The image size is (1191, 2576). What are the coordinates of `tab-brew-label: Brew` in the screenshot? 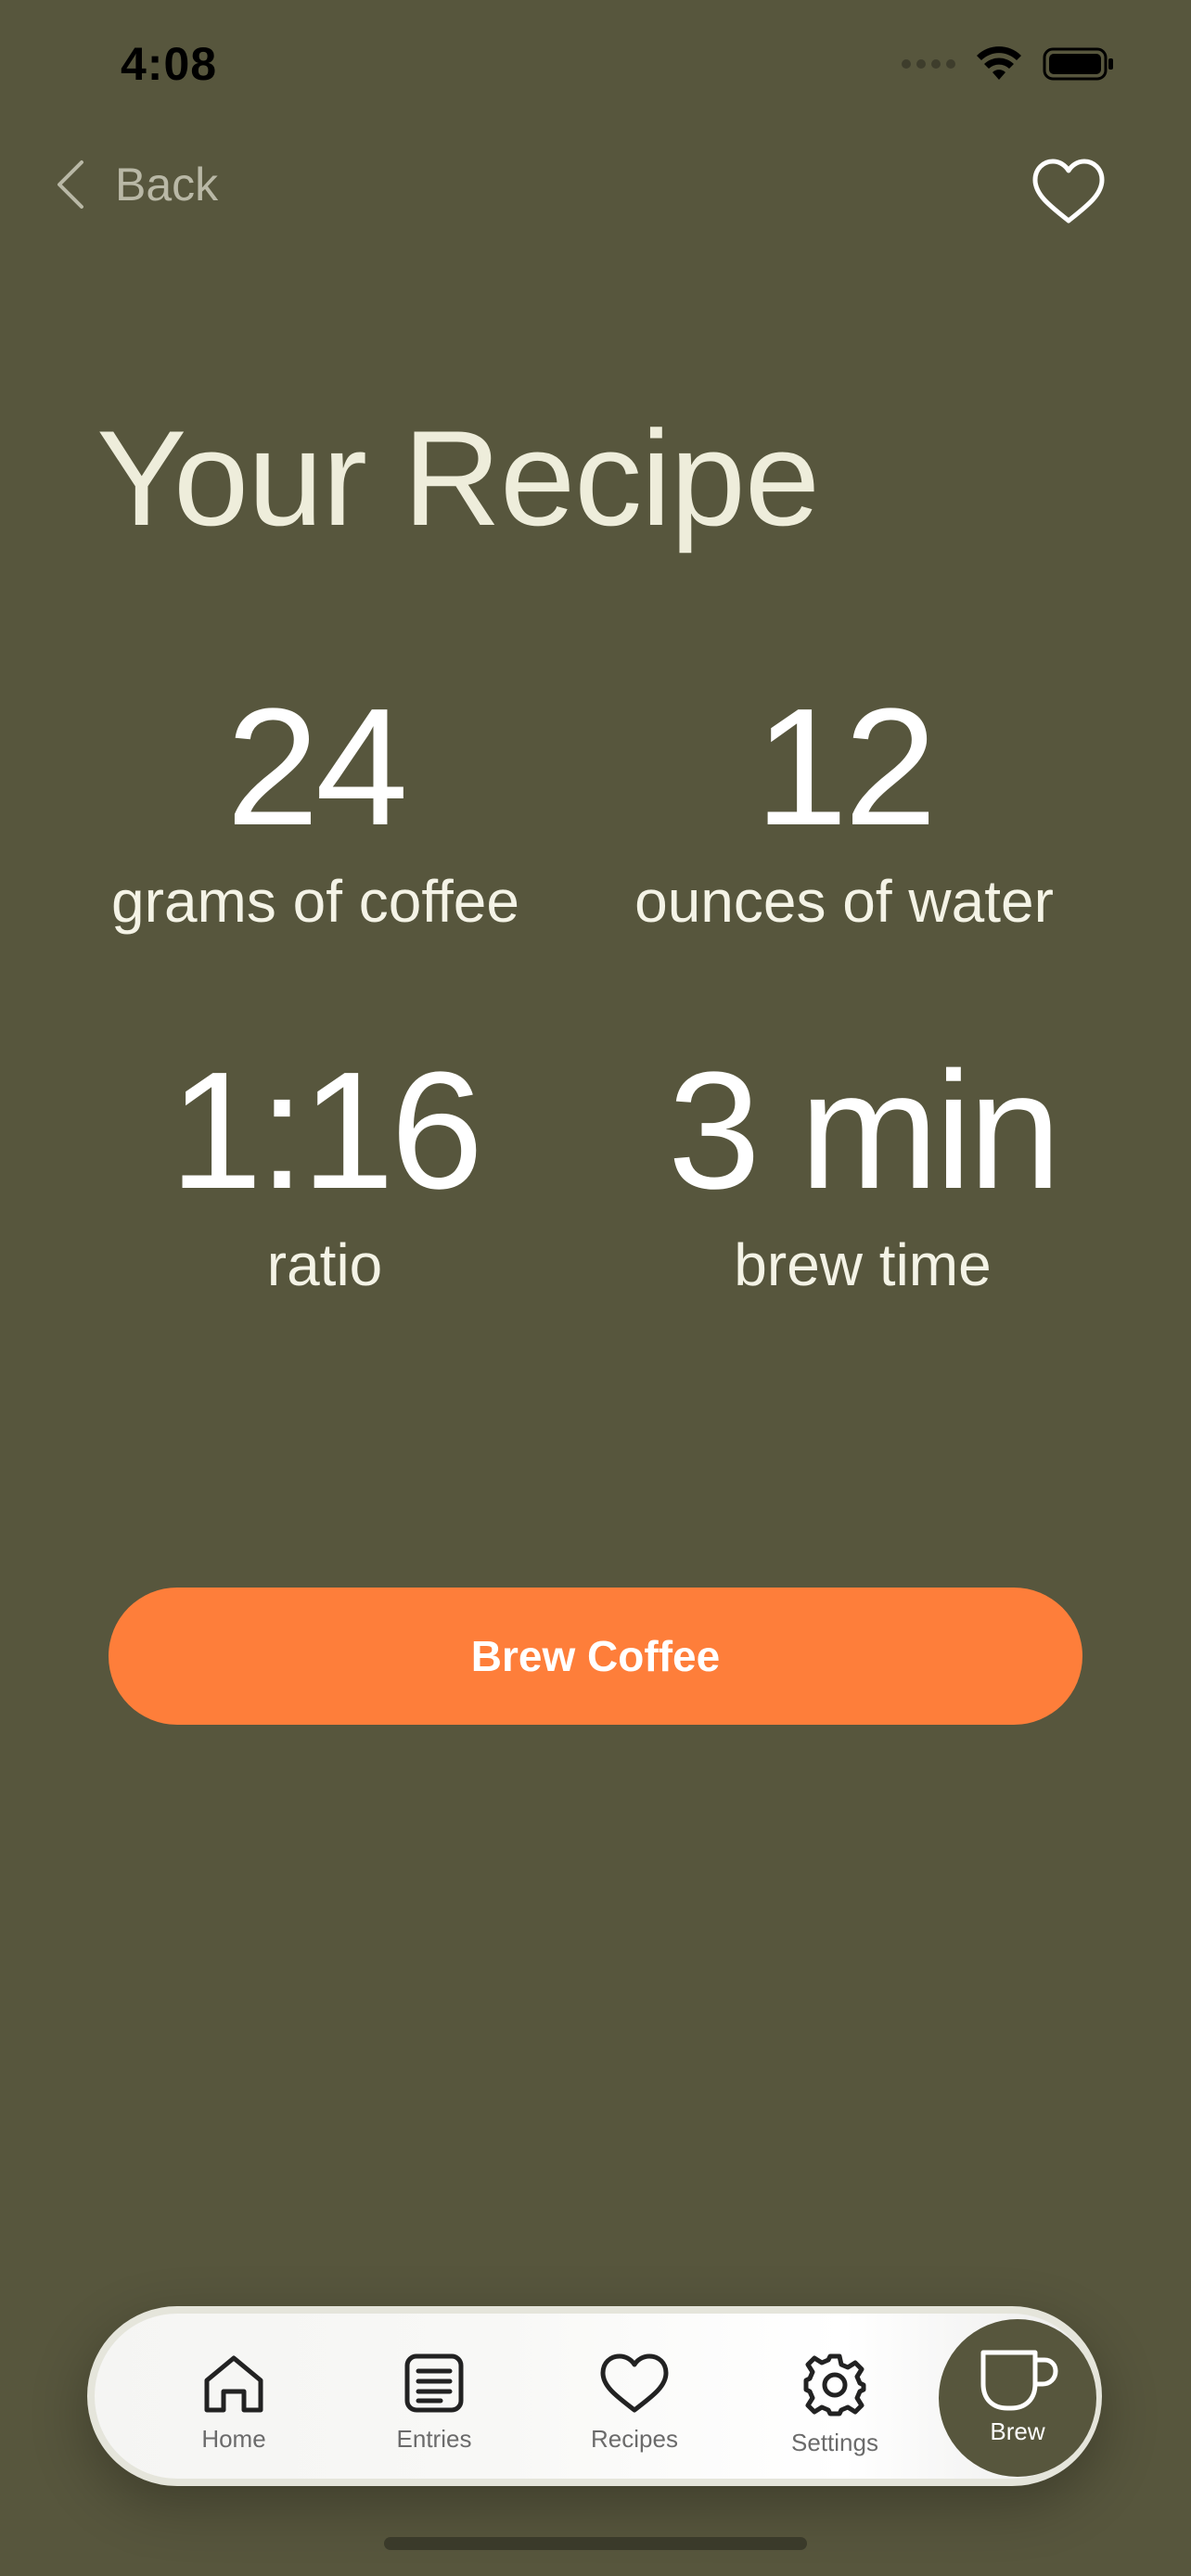 It's located at (1018, 2431).